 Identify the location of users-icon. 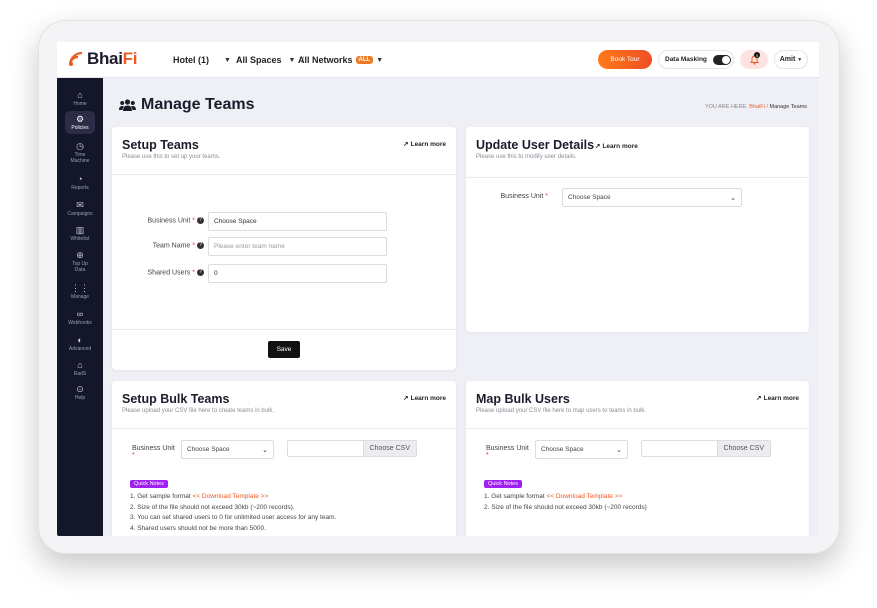
(127, 104).